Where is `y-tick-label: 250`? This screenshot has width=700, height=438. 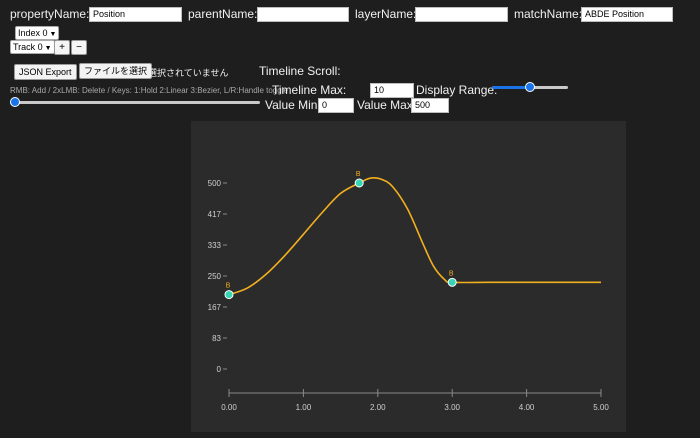 y-tick-label: 250 is located at coordinates (215, 276).